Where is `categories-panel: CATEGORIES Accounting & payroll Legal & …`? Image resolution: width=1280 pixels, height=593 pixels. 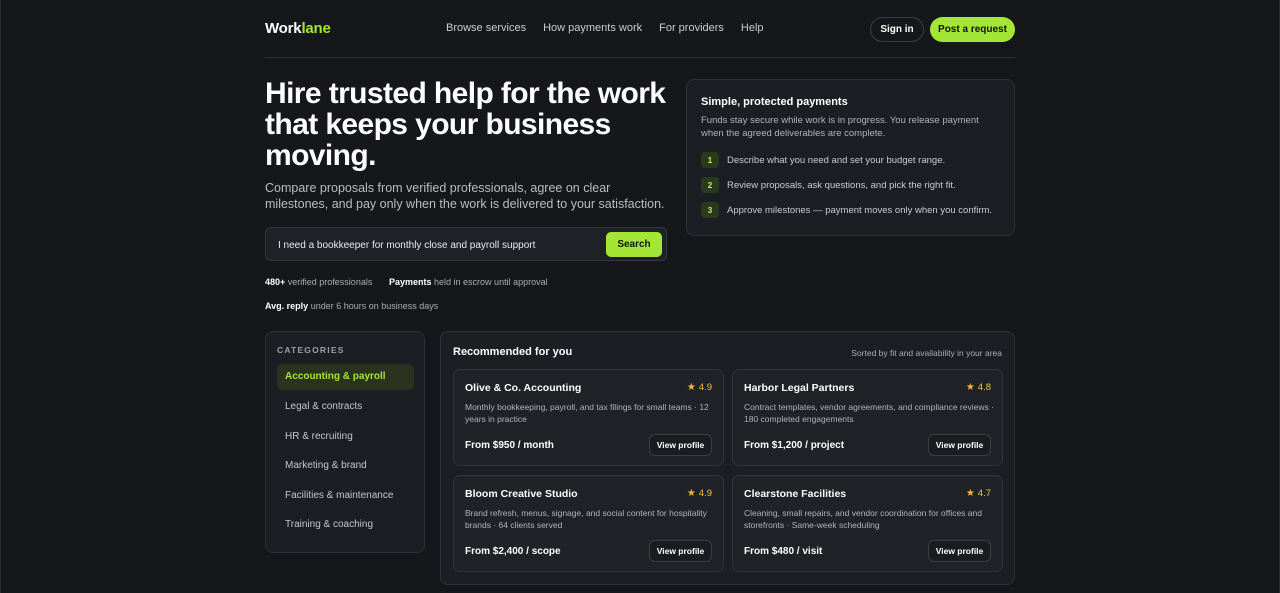
categories-panel: CATEGORIES Accounting & payroll Legal & … is located at coordinates (345, 442).